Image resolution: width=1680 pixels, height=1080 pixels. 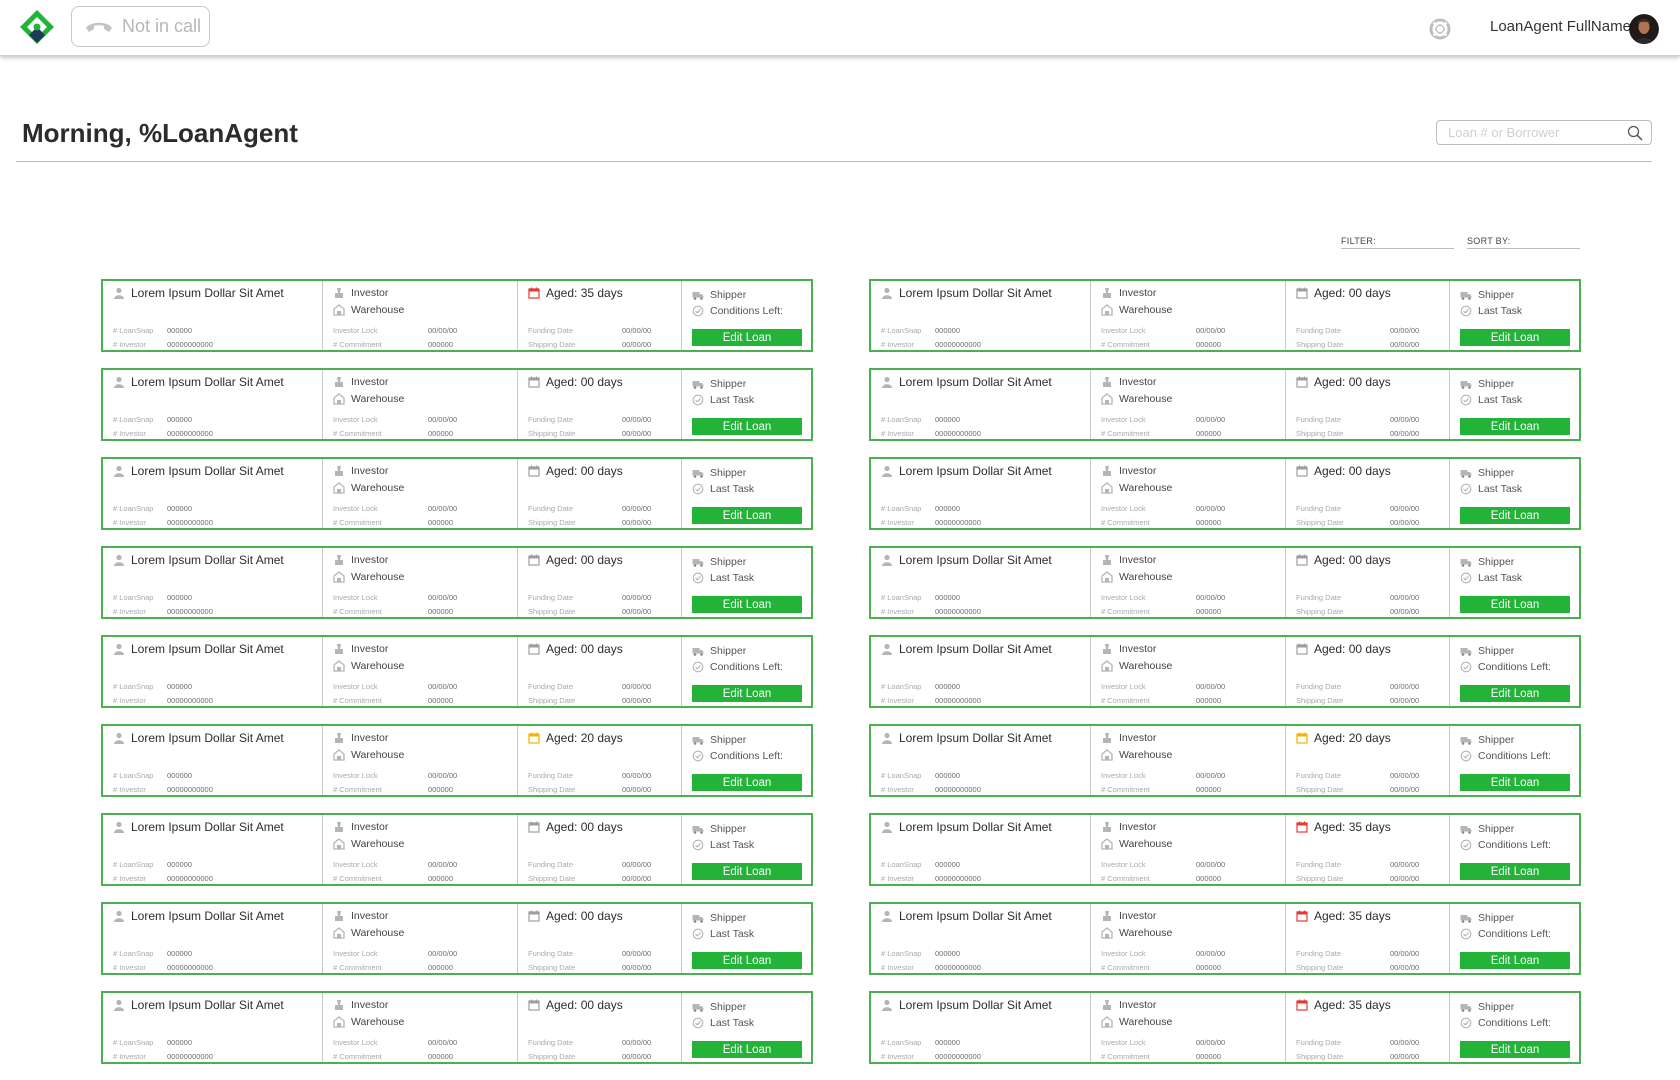 What do you see at coordinates (1405, 344) in the screenshot?
I see `shipping-date: 00/00/00` at bounding box center [1405, 344].